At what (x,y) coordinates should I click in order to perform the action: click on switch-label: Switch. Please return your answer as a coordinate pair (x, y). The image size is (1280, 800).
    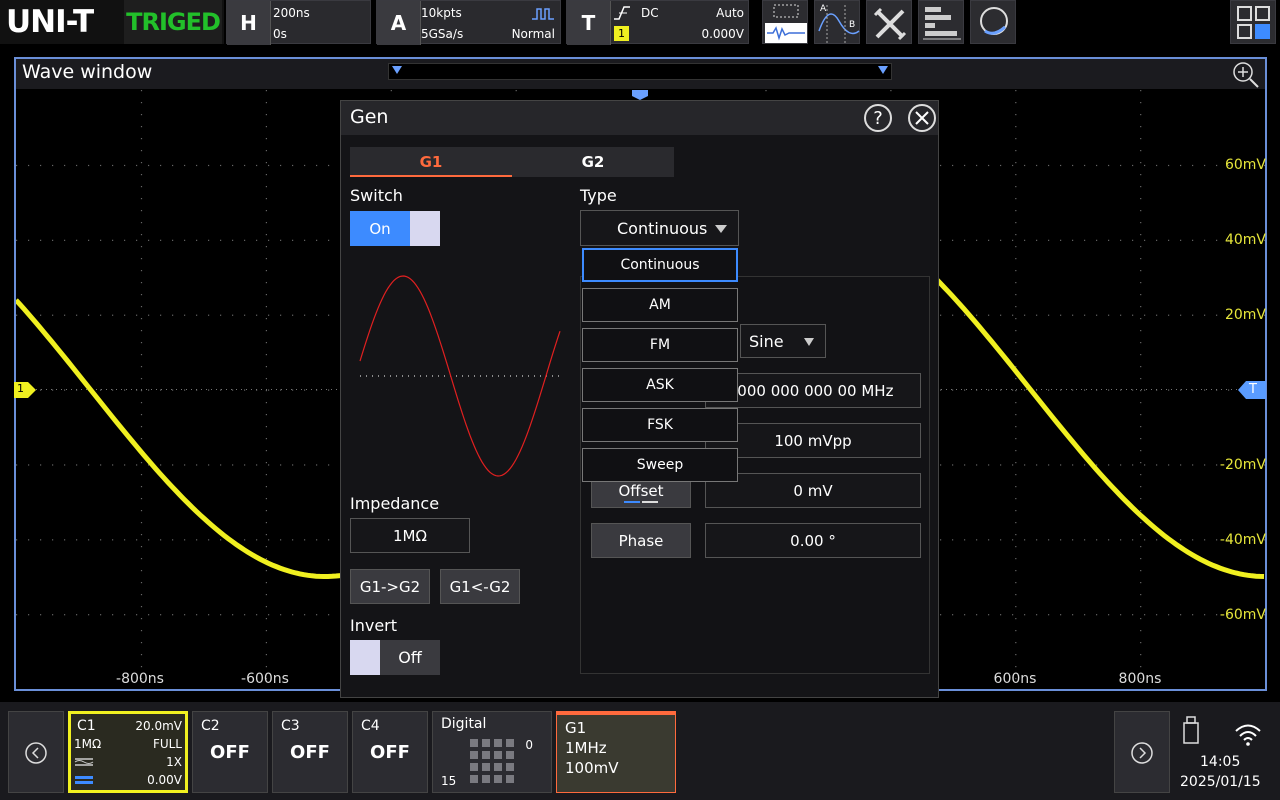
    Looking at the image, I should click on (376, 195).